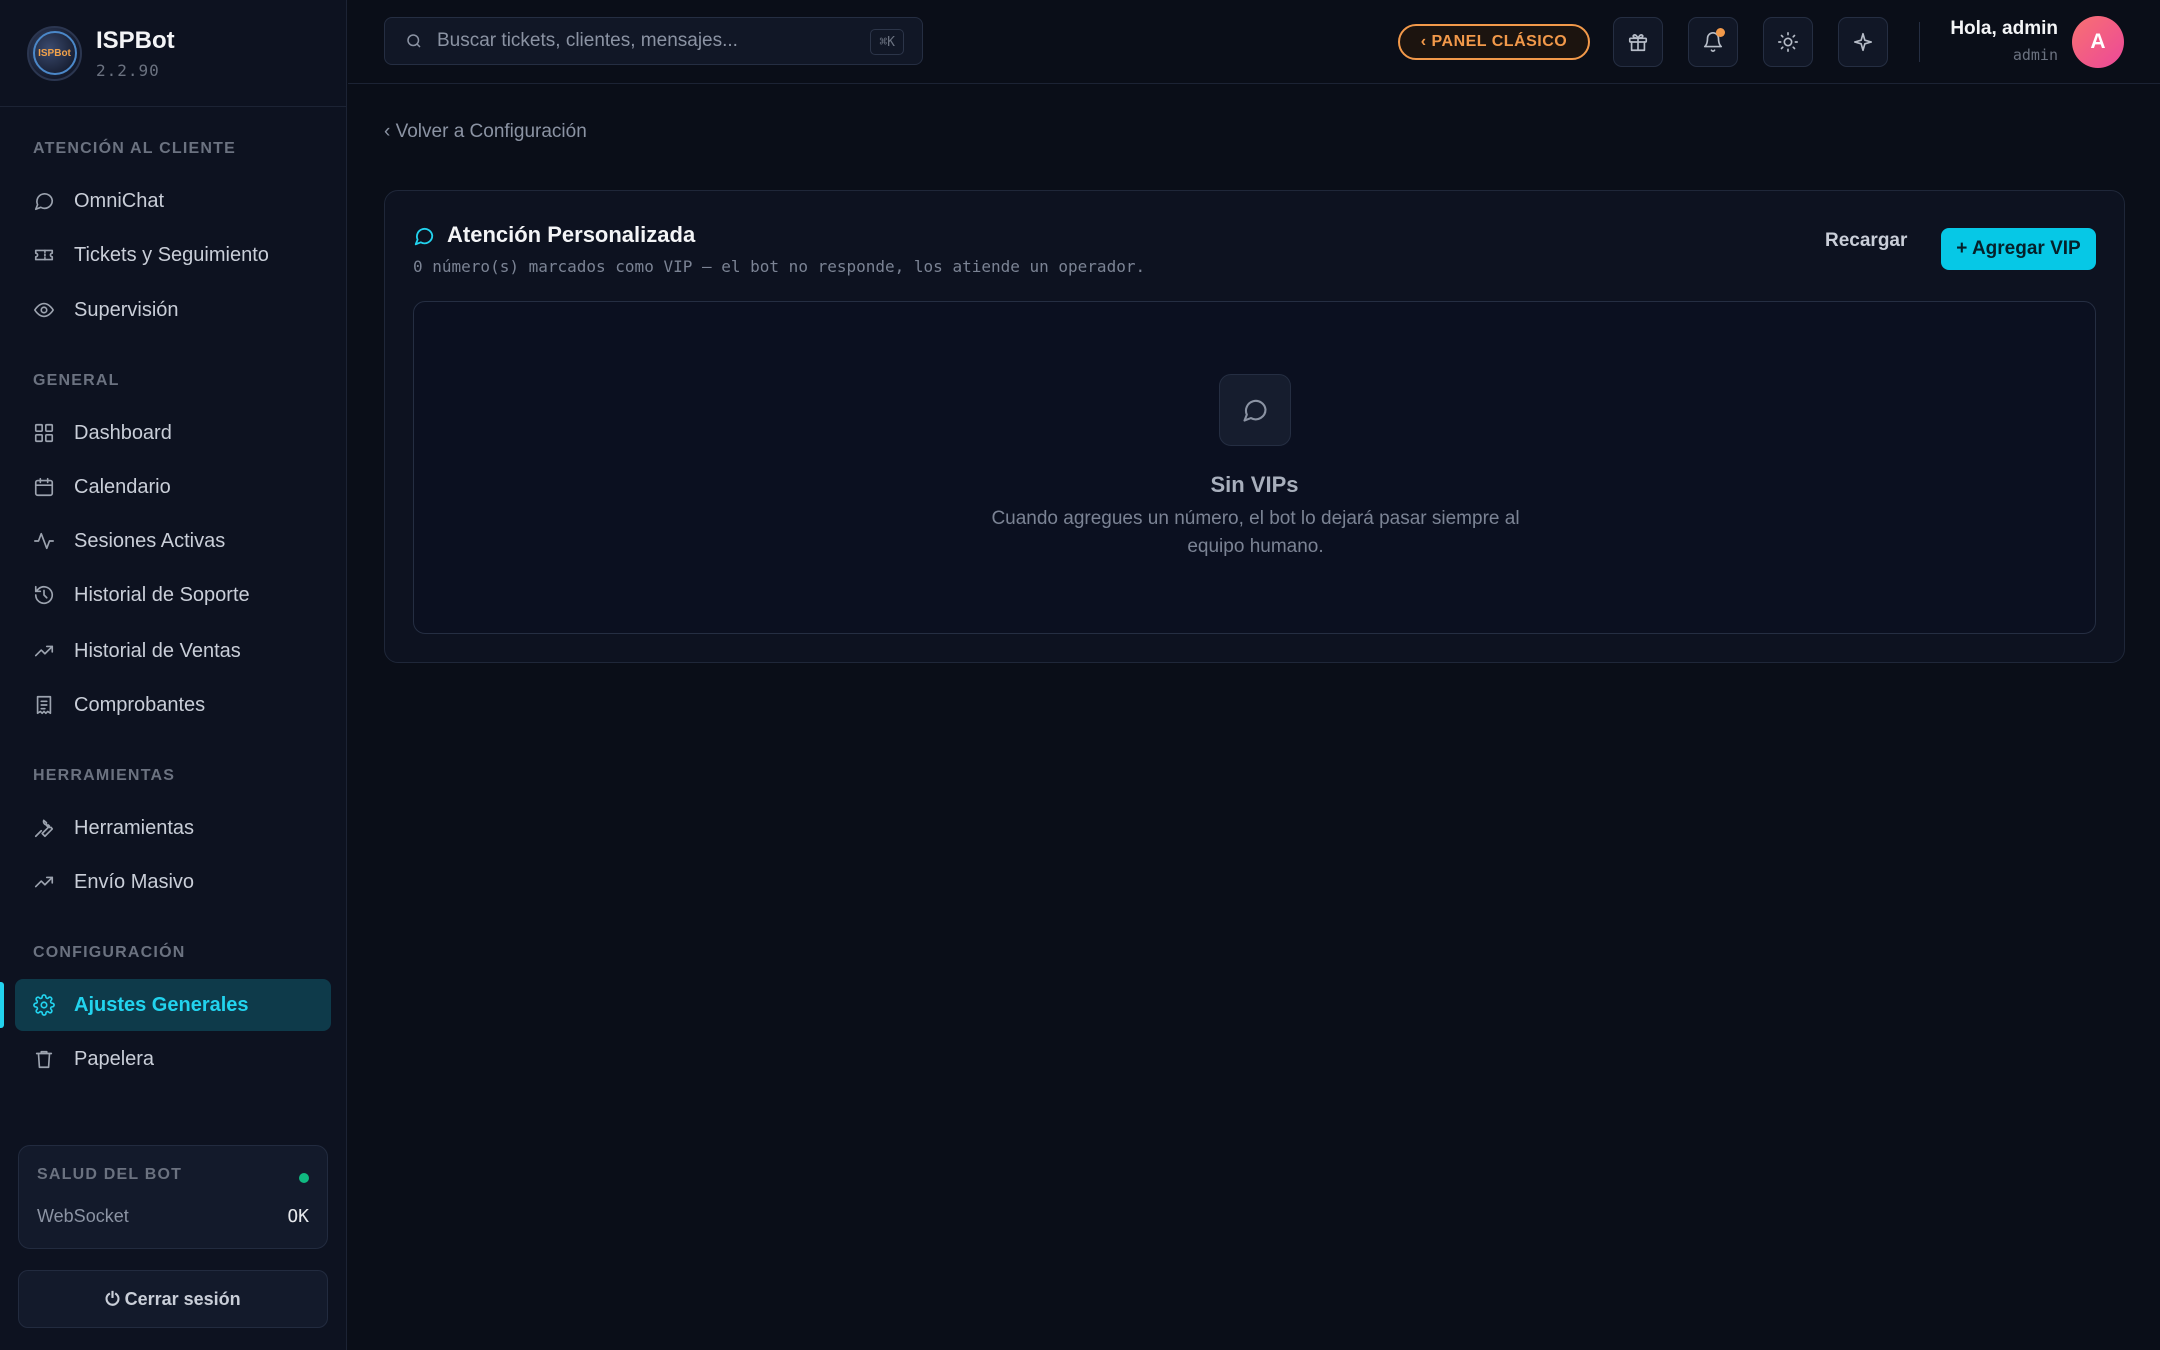  What do you see at coordinates (173, 201) in the screenshot?
I see `sidebar-item-omnichat: OmniChat` at bounding box center [173, 201].